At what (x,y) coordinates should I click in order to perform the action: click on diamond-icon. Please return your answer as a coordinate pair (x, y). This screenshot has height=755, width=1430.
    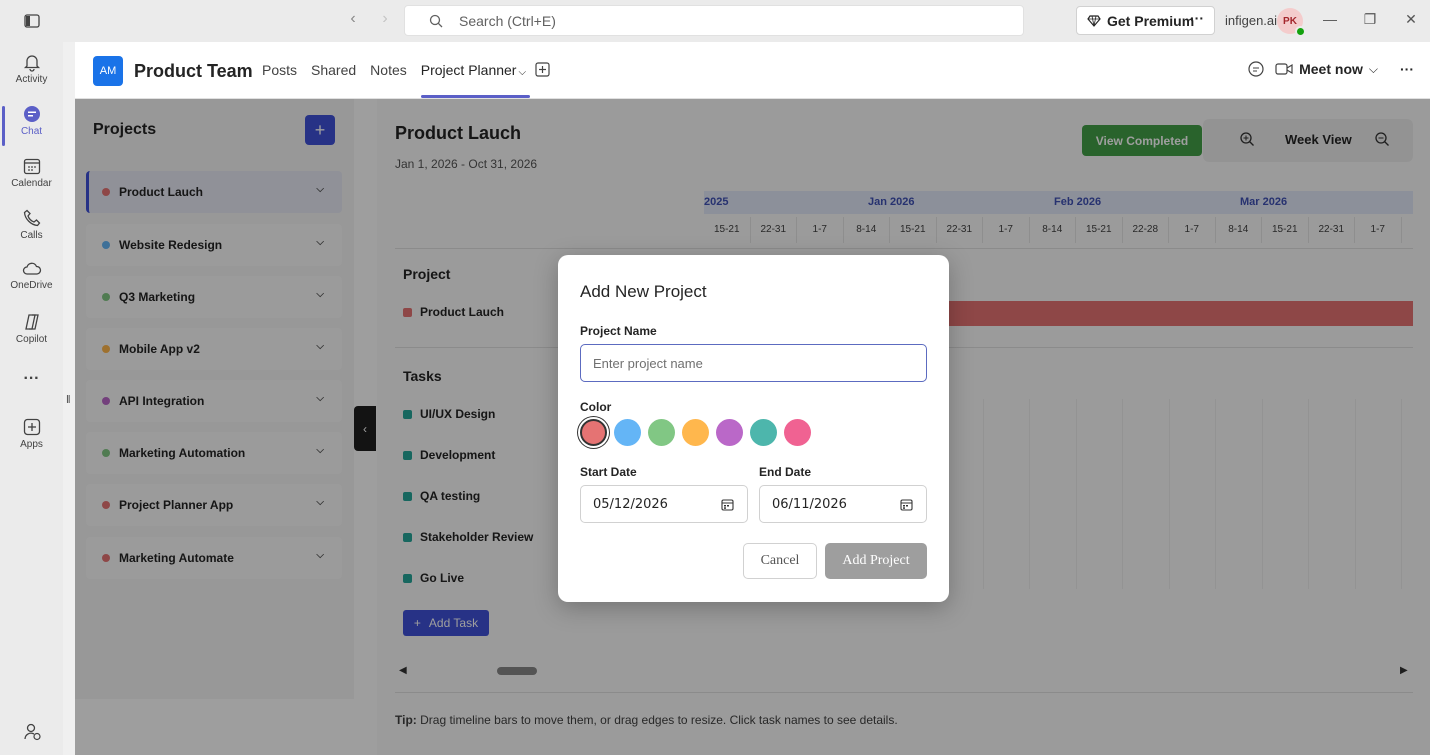
    Looking at the image, I should click on (1094, 20).